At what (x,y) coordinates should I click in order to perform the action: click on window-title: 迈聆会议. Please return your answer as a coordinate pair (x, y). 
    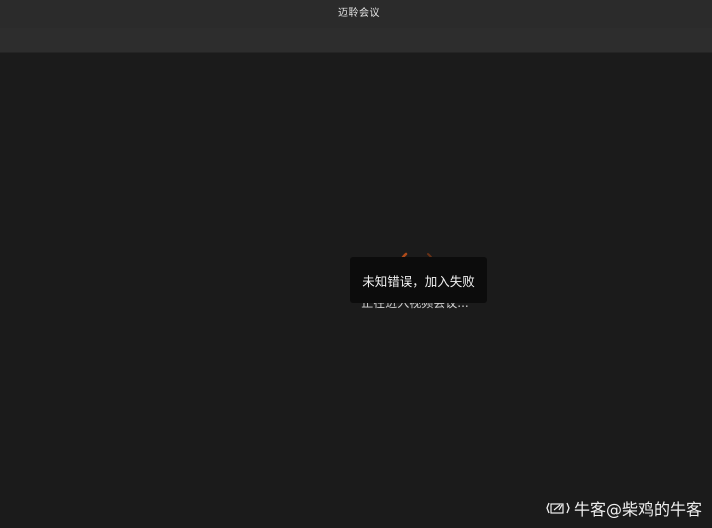
    Looking at the image, I should click on (359, 13).